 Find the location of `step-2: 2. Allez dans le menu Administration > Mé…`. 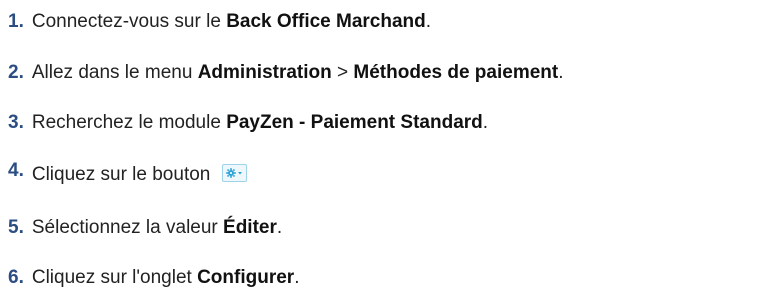

step-2: 2. Allez dans le menu Administration > Mé… is located at coordinates (286, 73).